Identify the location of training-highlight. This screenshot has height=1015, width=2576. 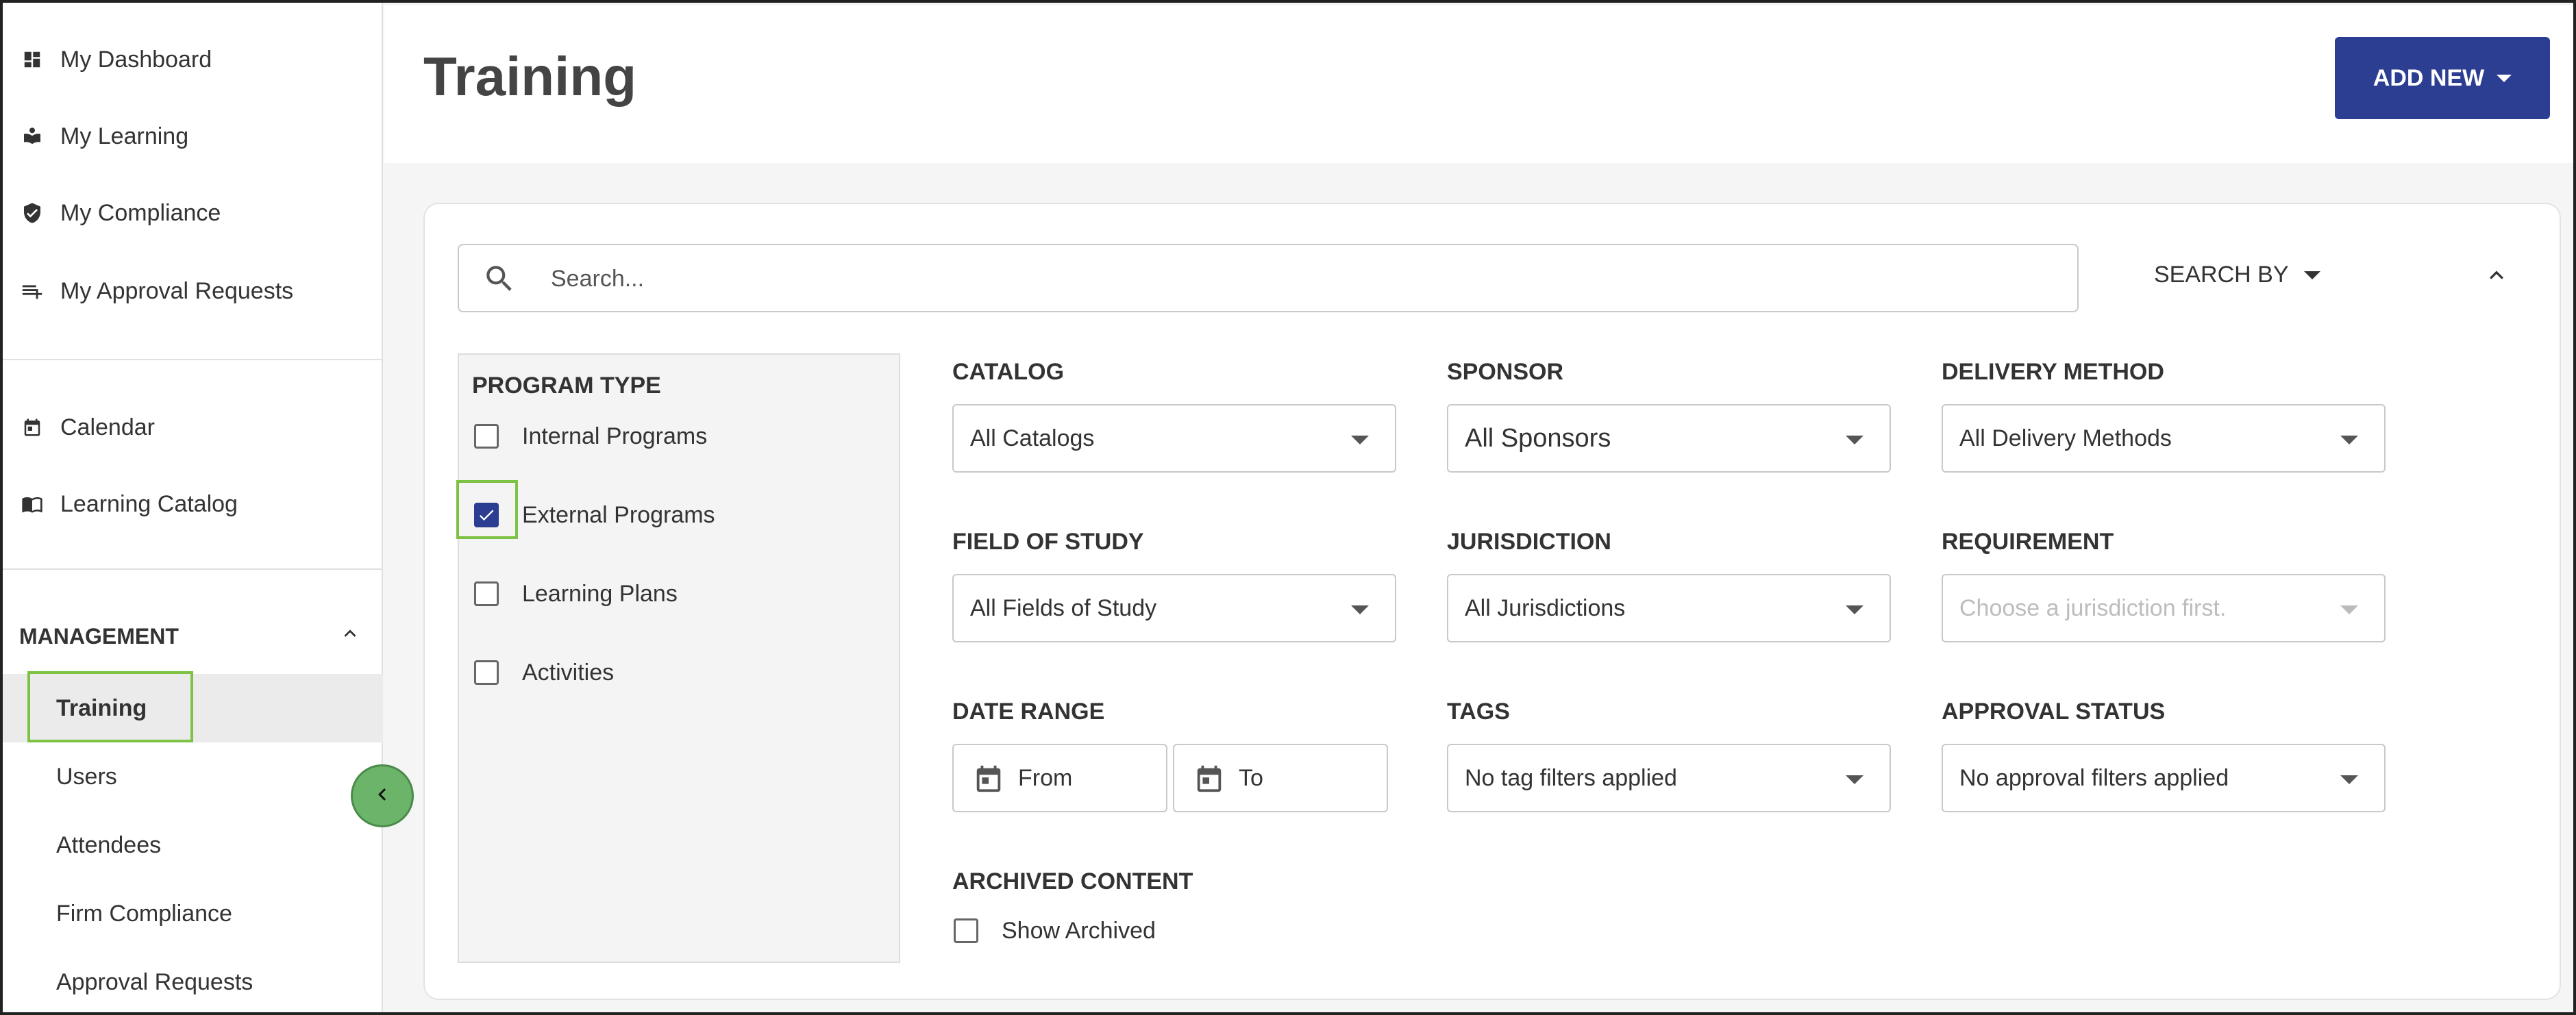
(110, 706).